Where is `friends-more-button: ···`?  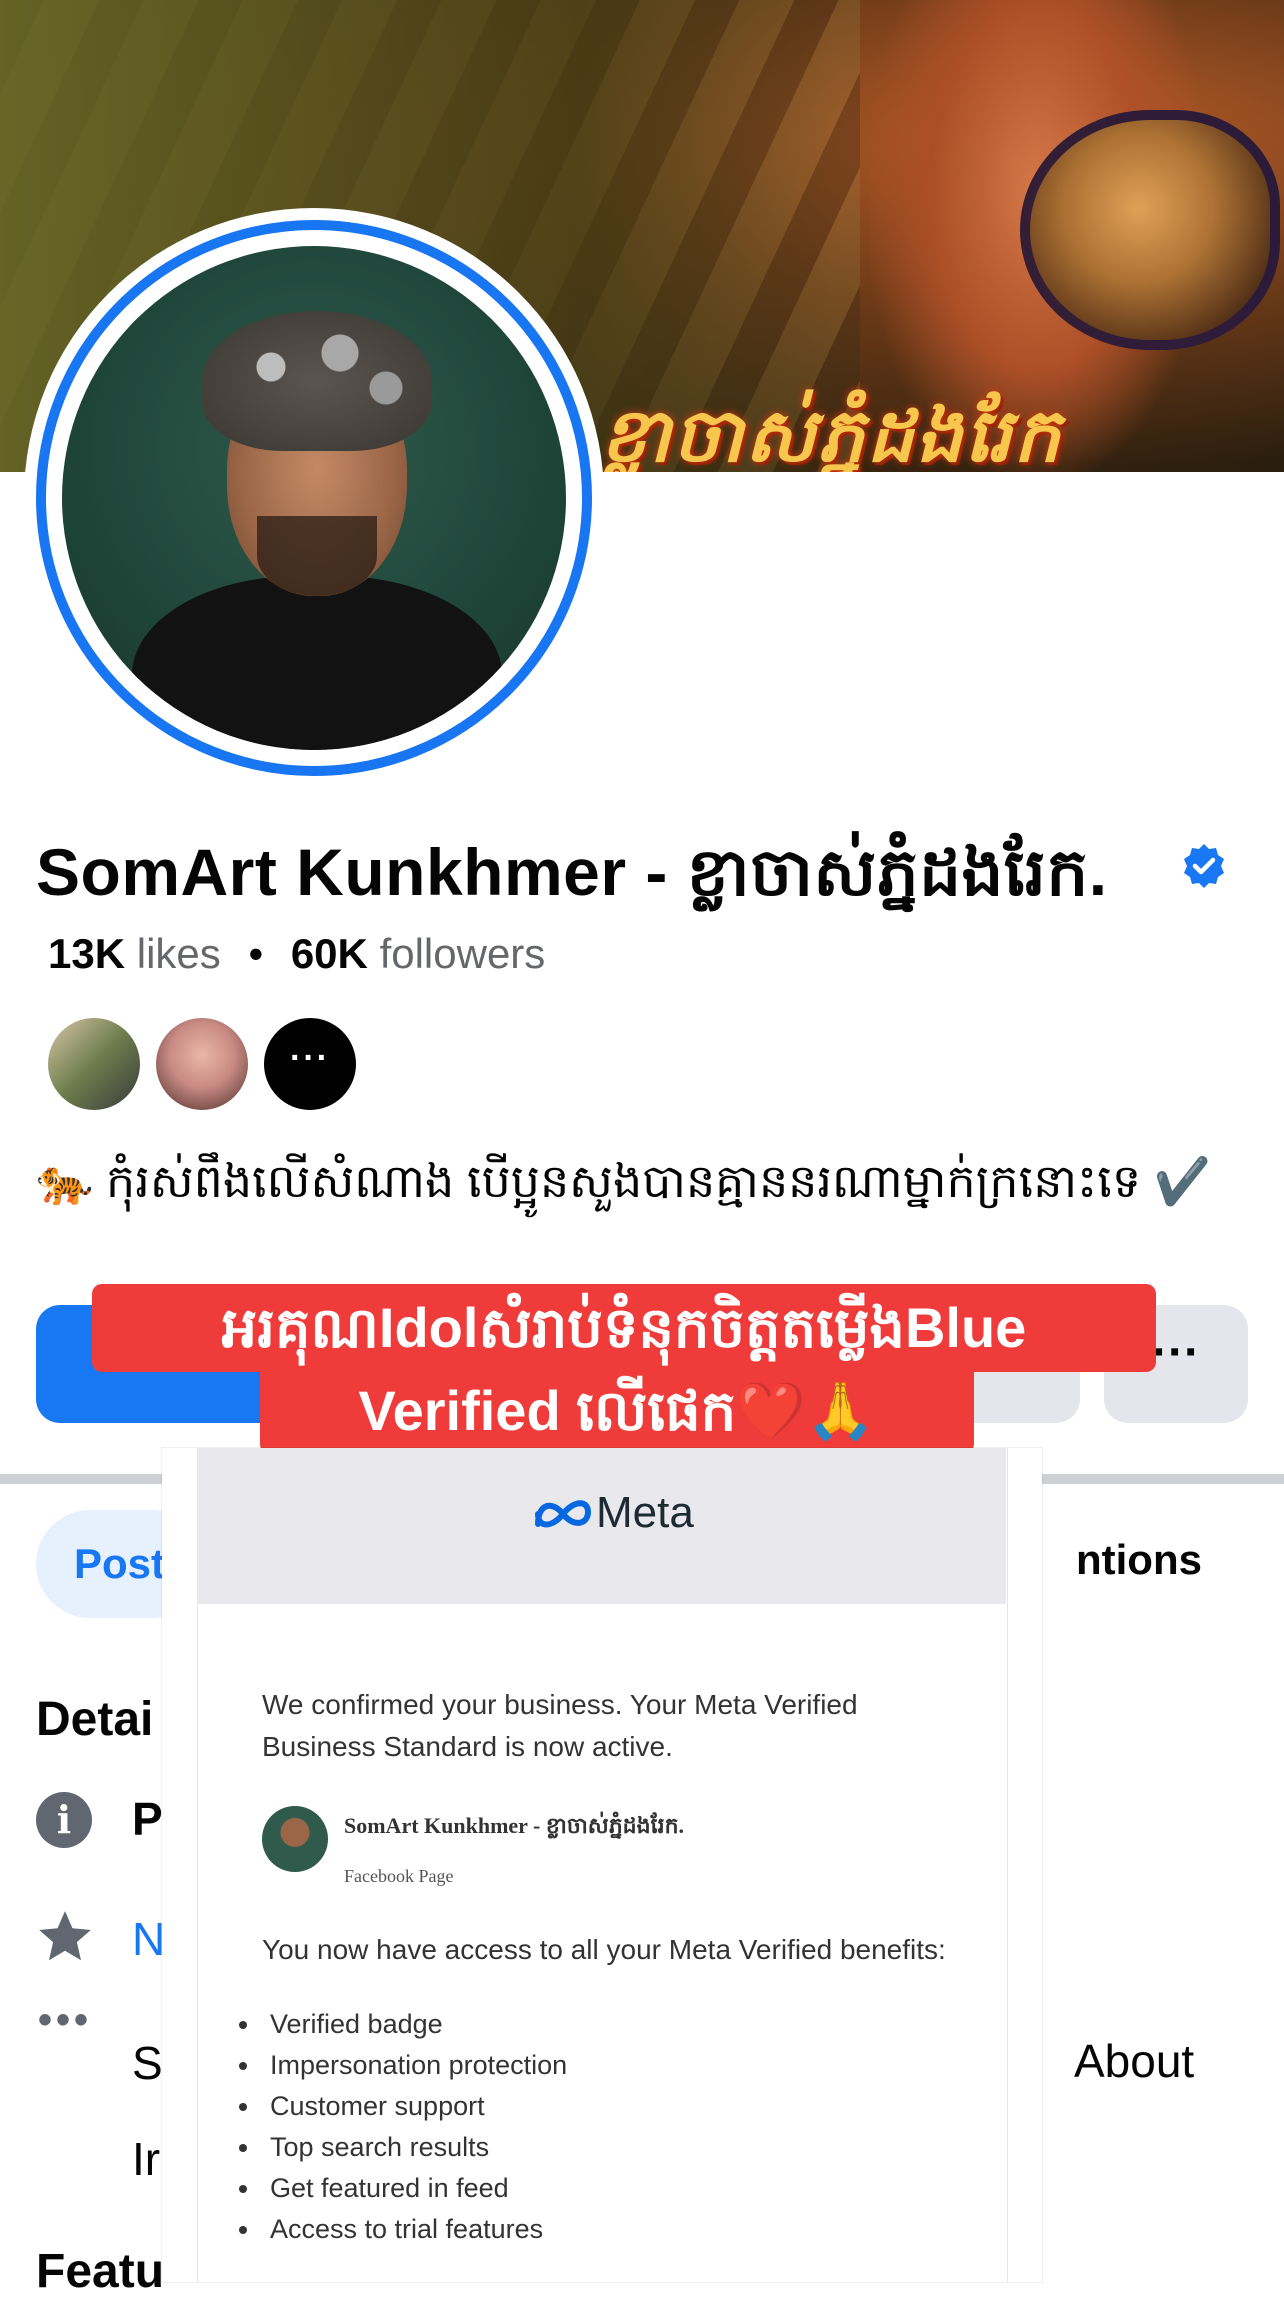 friends-more-button: ··· is located at coordinates (310, 1064).